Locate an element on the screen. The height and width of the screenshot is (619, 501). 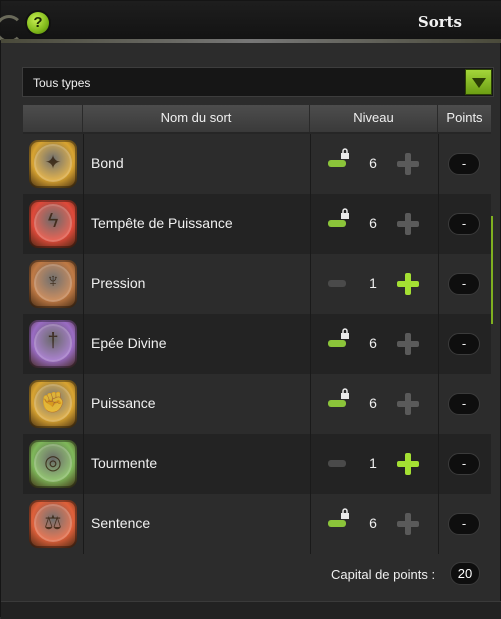
spell-glyph-icon: ϟ is located at coordinates (53, 221).